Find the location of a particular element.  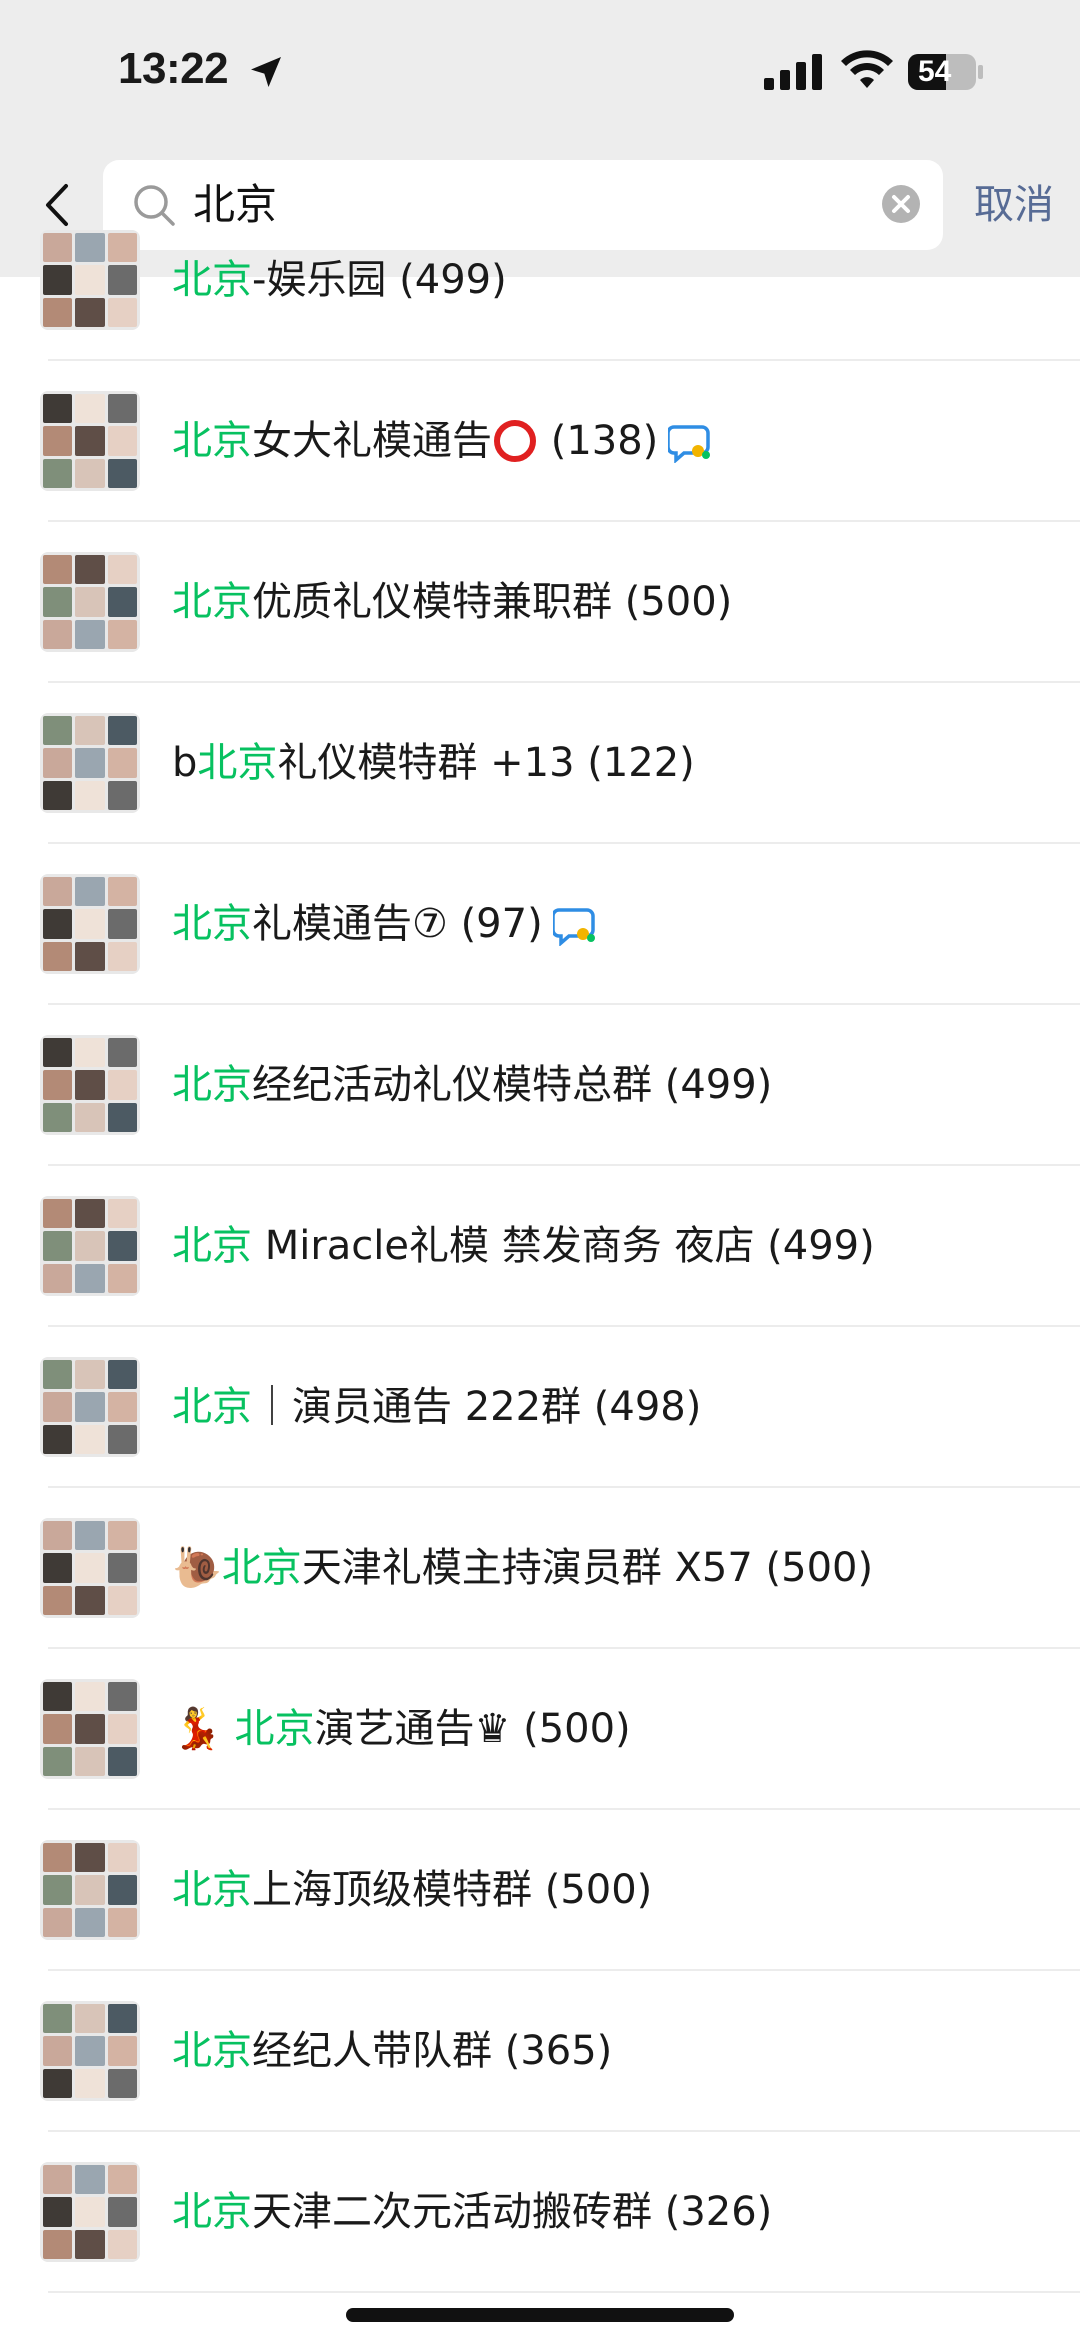

signal-icon is located at coordinates (793, 72).